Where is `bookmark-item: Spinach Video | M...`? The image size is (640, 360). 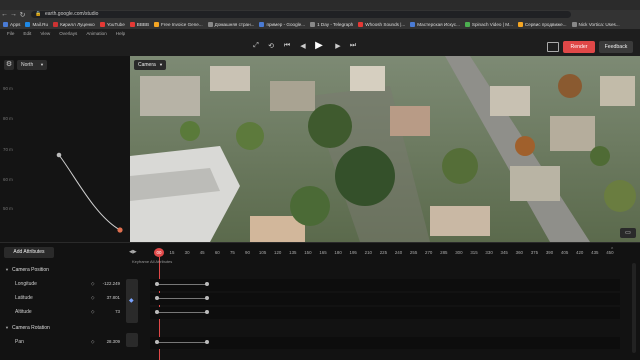 bookmark-item: Spinach Video | M... is located at coordinates (488, 24).